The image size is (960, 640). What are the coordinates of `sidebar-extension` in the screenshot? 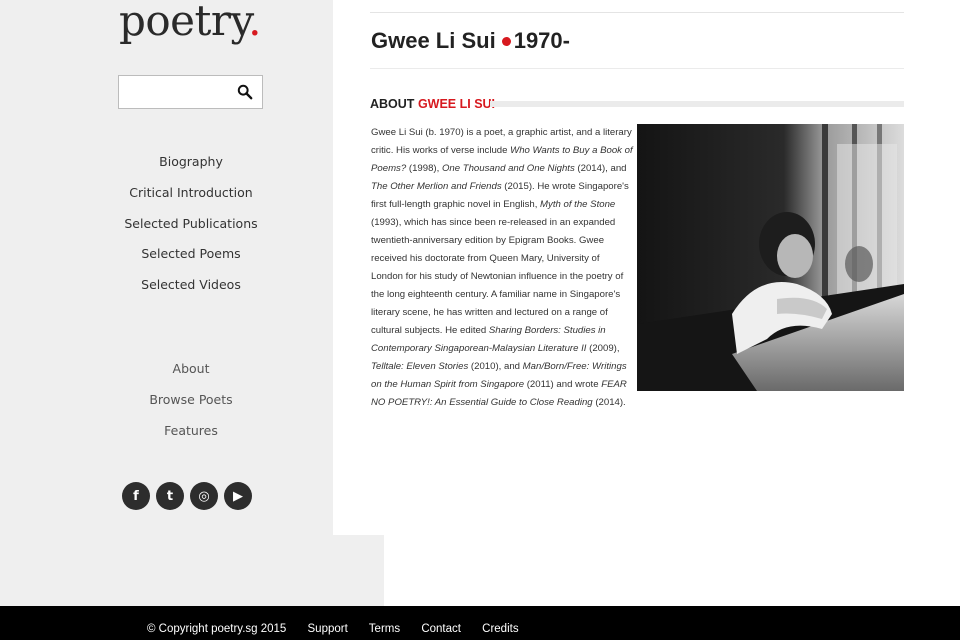 It's located at (192, 570).